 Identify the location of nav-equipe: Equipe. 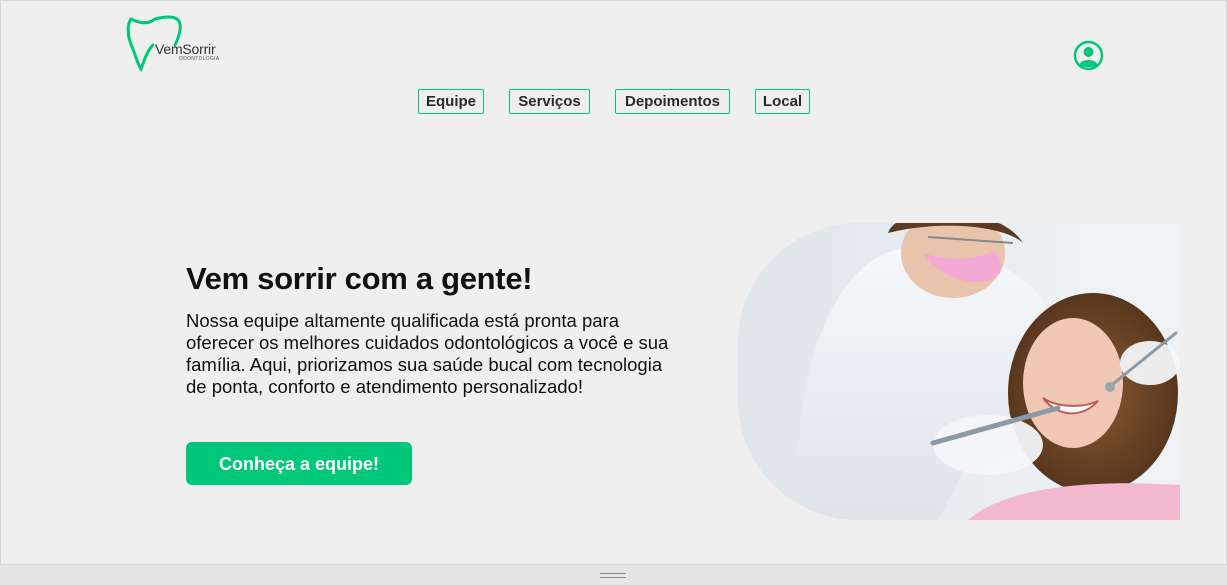
(451, 101).